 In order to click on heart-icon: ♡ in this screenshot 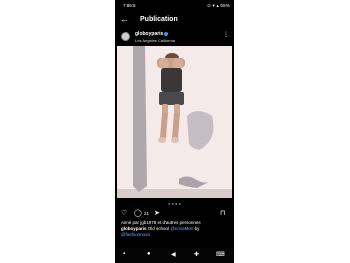, I will do `click(124, 213)`.